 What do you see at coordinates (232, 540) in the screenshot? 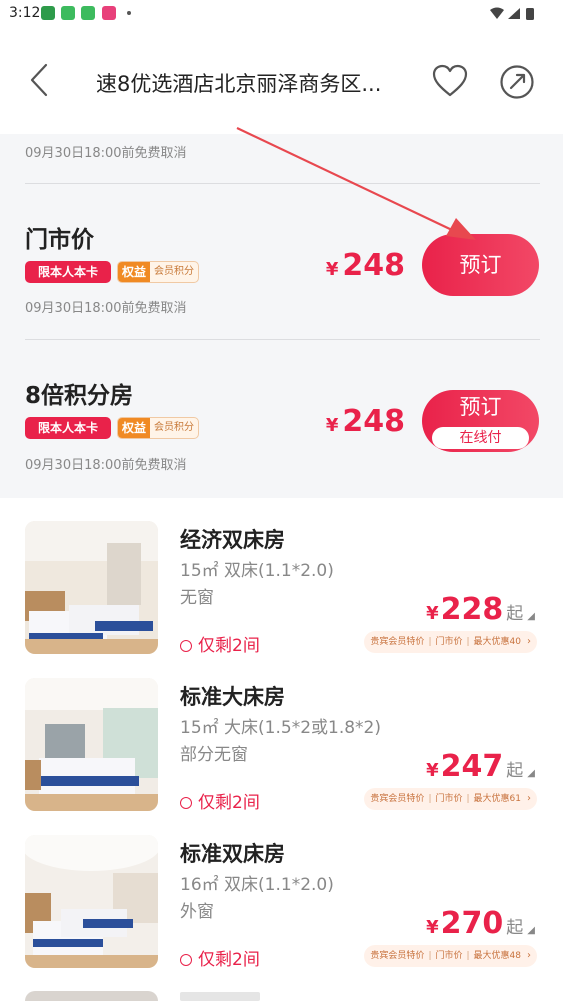
I see `room-name: 经济双床房` at bounding box center [232, 540].